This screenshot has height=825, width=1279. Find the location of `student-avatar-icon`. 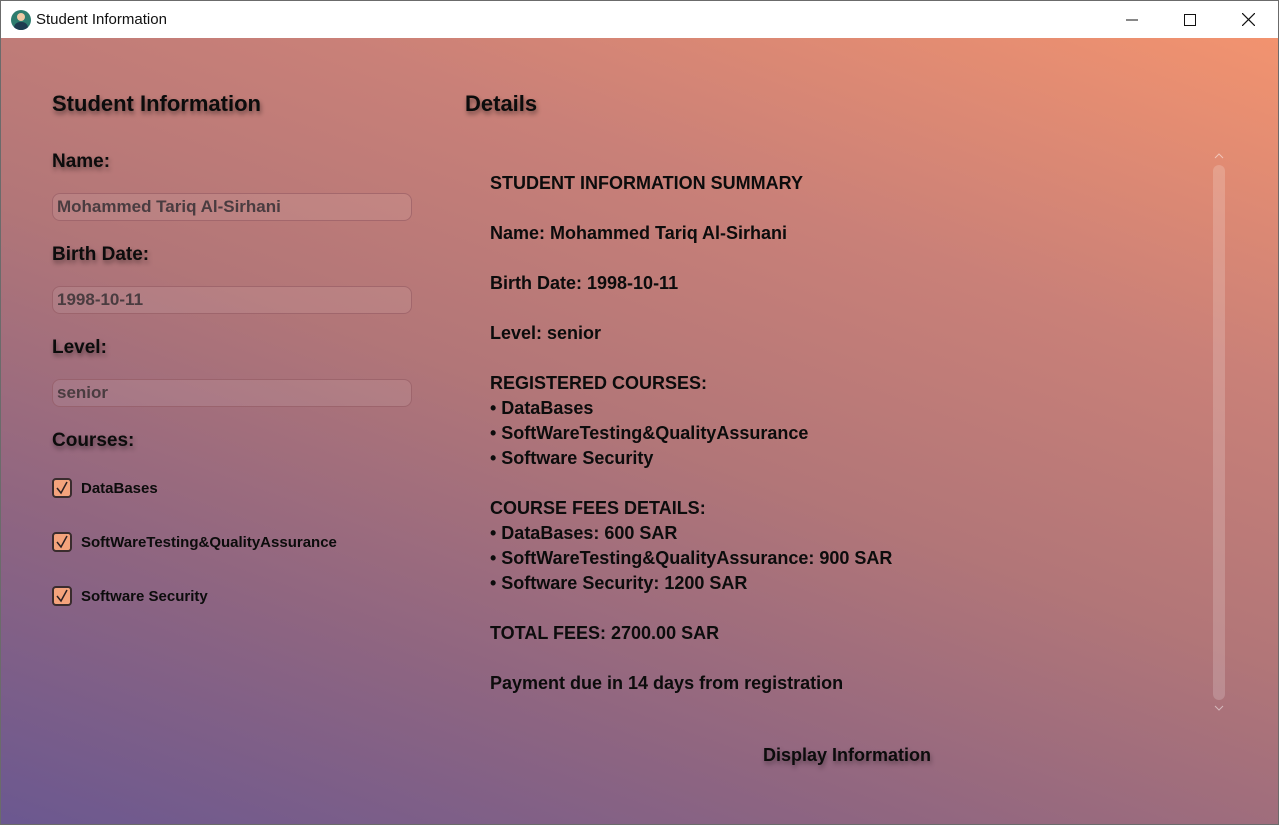

student-avatar-icon is located at coordinates (21, 20).